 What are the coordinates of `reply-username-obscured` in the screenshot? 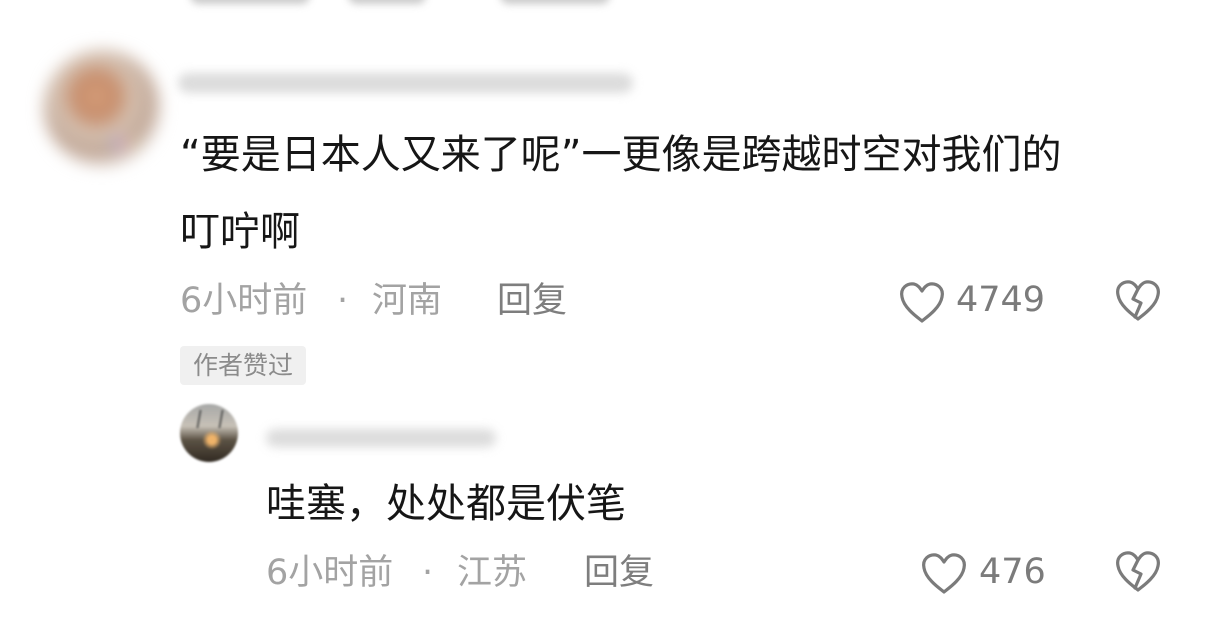 It's located at (381, 438).